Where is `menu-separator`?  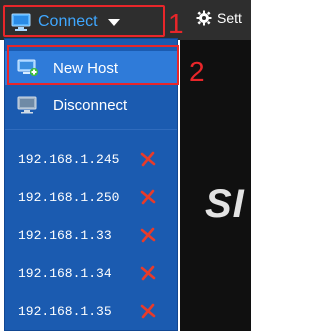
menu-separator is located at coordinates (91, 129).